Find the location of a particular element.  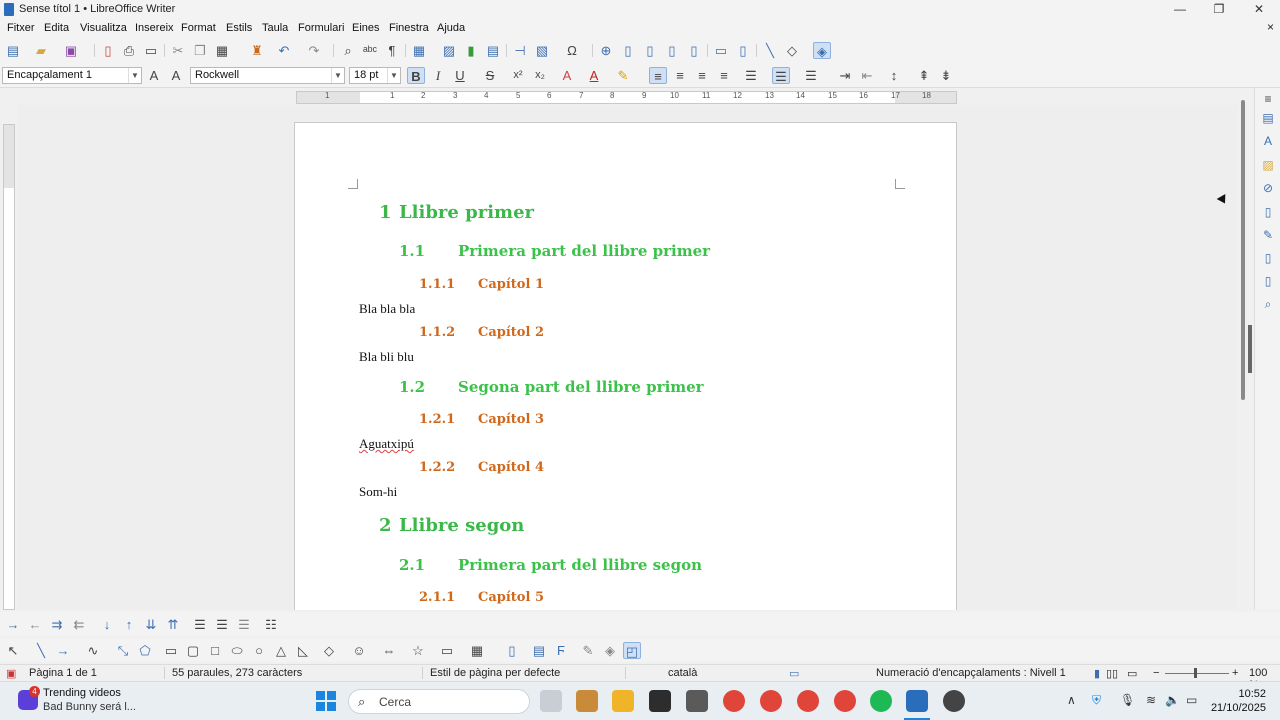

navigator-icon: ⊘ is located at coordinates (1268, 189).